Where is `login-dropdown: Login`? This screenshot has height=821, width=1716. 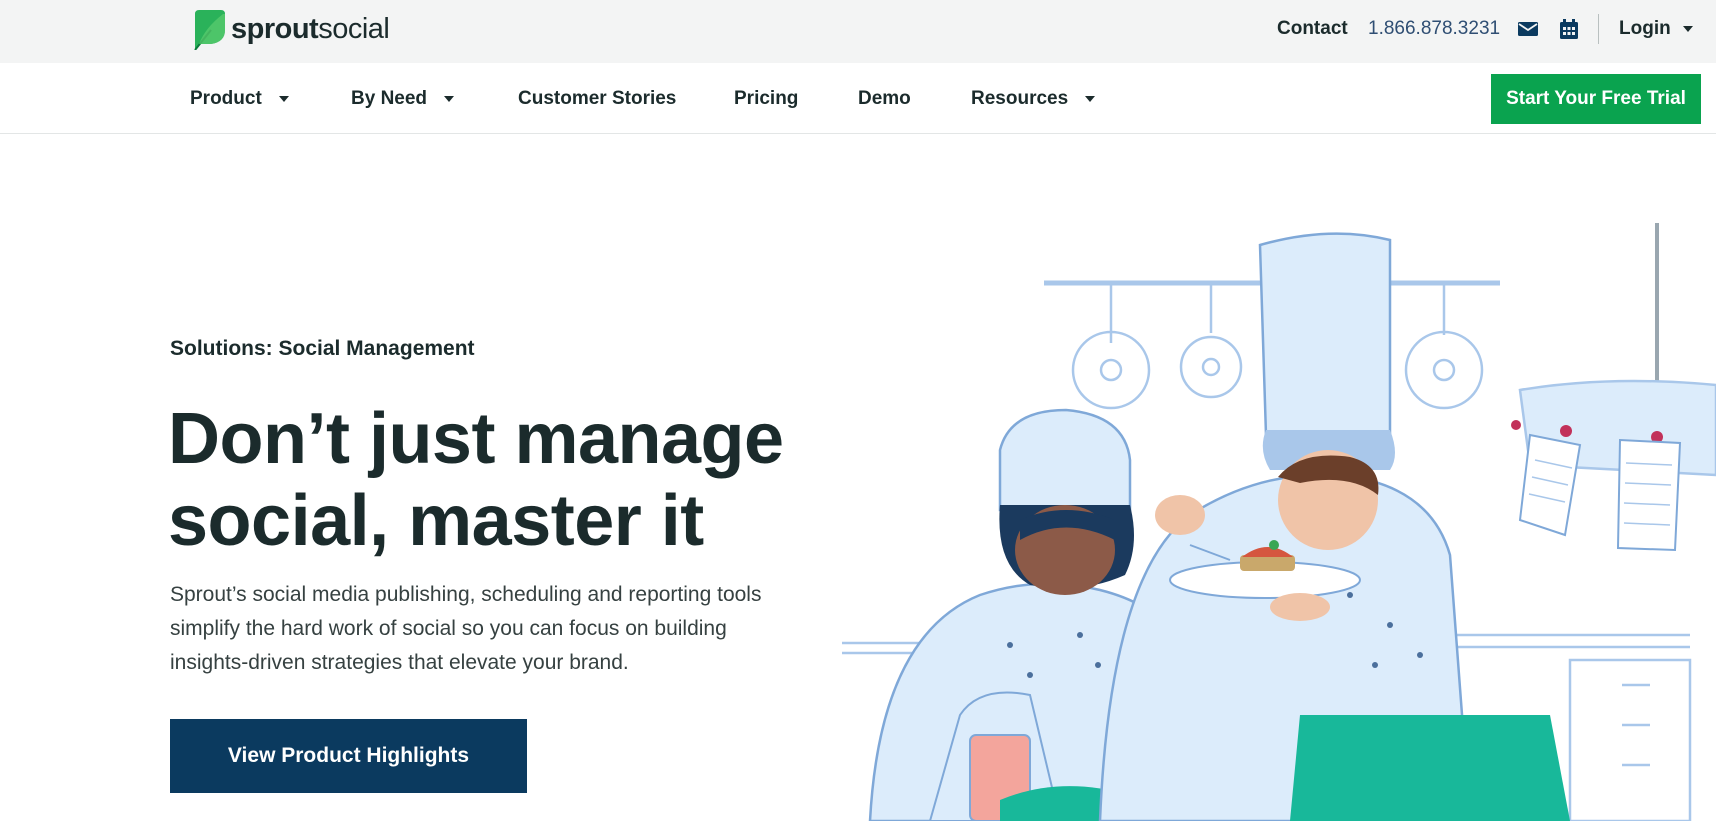
login-dropdown: Login is located at coordinates (1656, 28).